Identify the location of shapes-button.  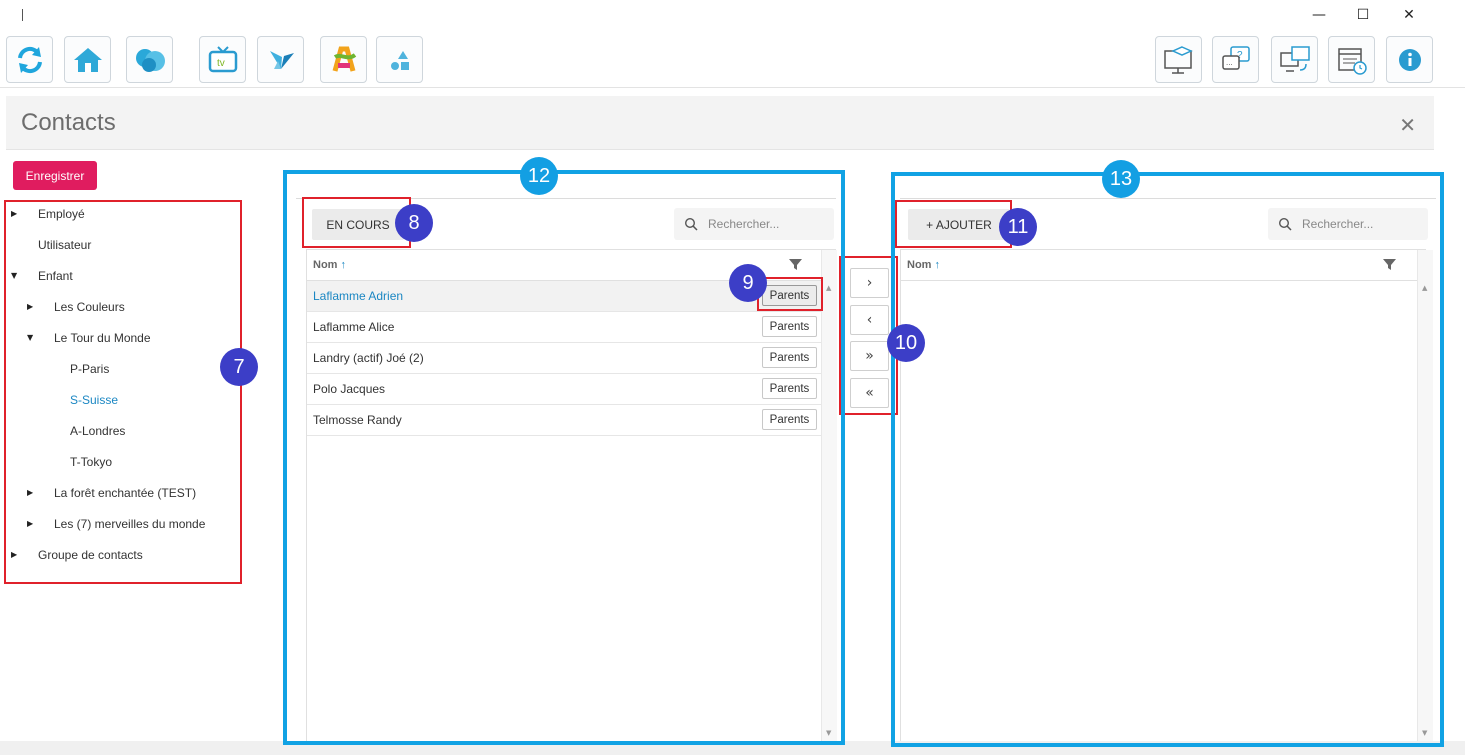
(399, 59).